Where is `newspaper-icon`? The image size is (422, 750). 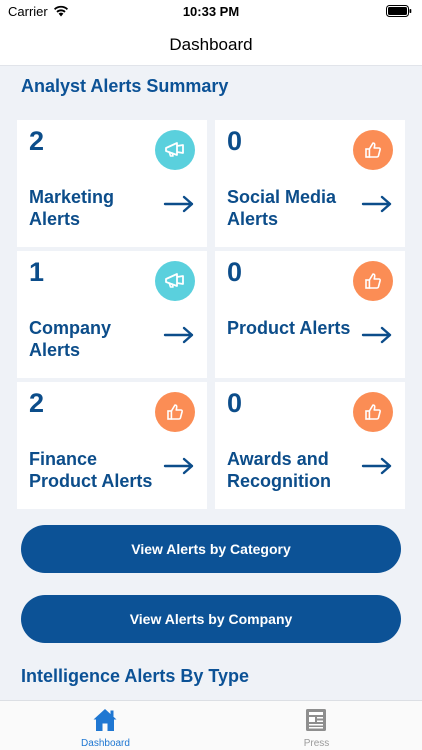 newspaper-icon is located at coordinates (316, 720).